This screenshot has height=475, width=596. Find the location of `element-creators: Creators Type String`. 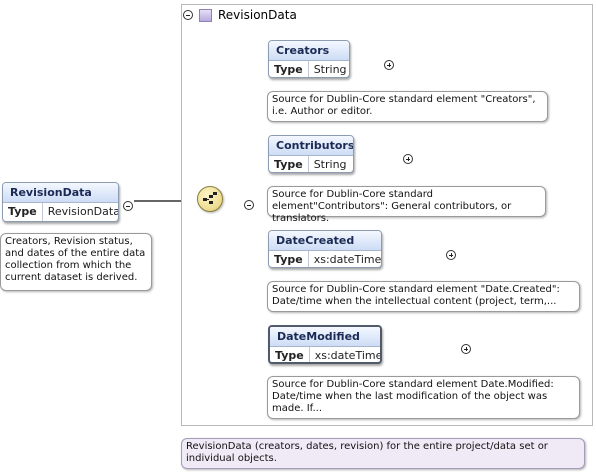

element-creators: Creators Type String is located at coordinates (309, 59).